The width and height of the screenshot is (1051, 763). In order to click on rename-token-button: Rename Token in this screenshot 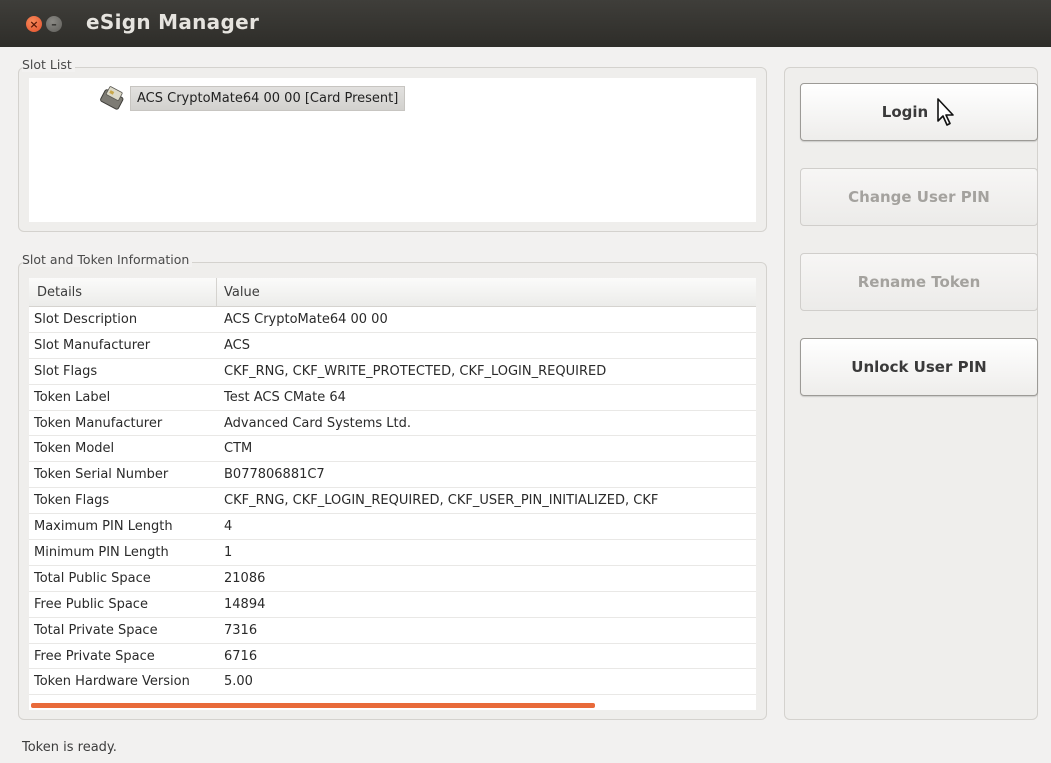, I will do `click(919, 282)`.